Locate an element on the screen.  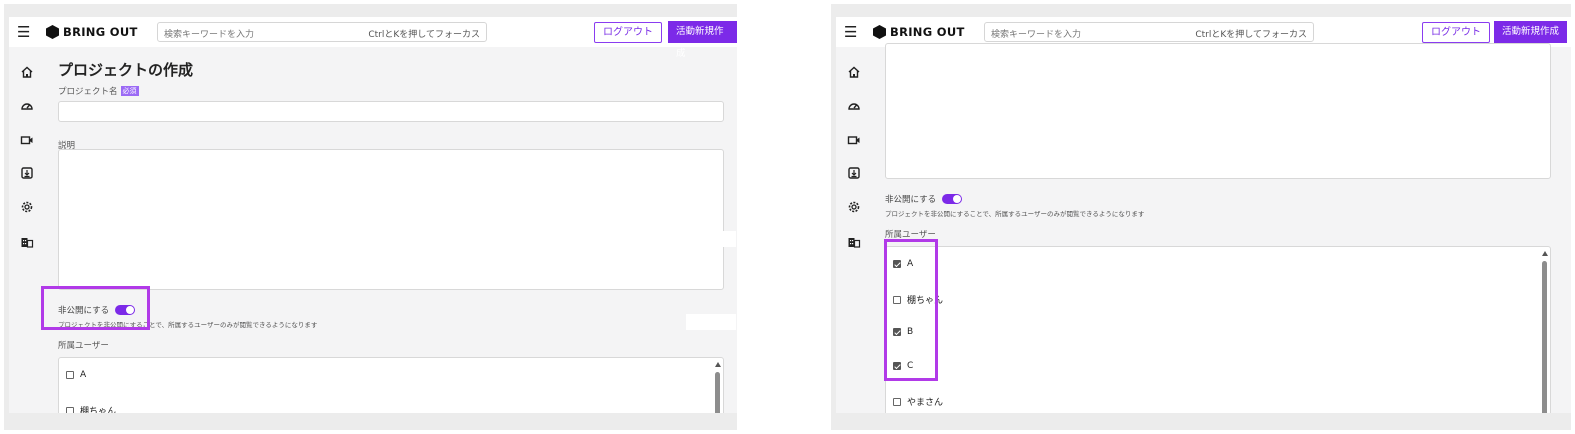
project-name-label: プロジェクト名 必須 is located at coordinates (98, 91).